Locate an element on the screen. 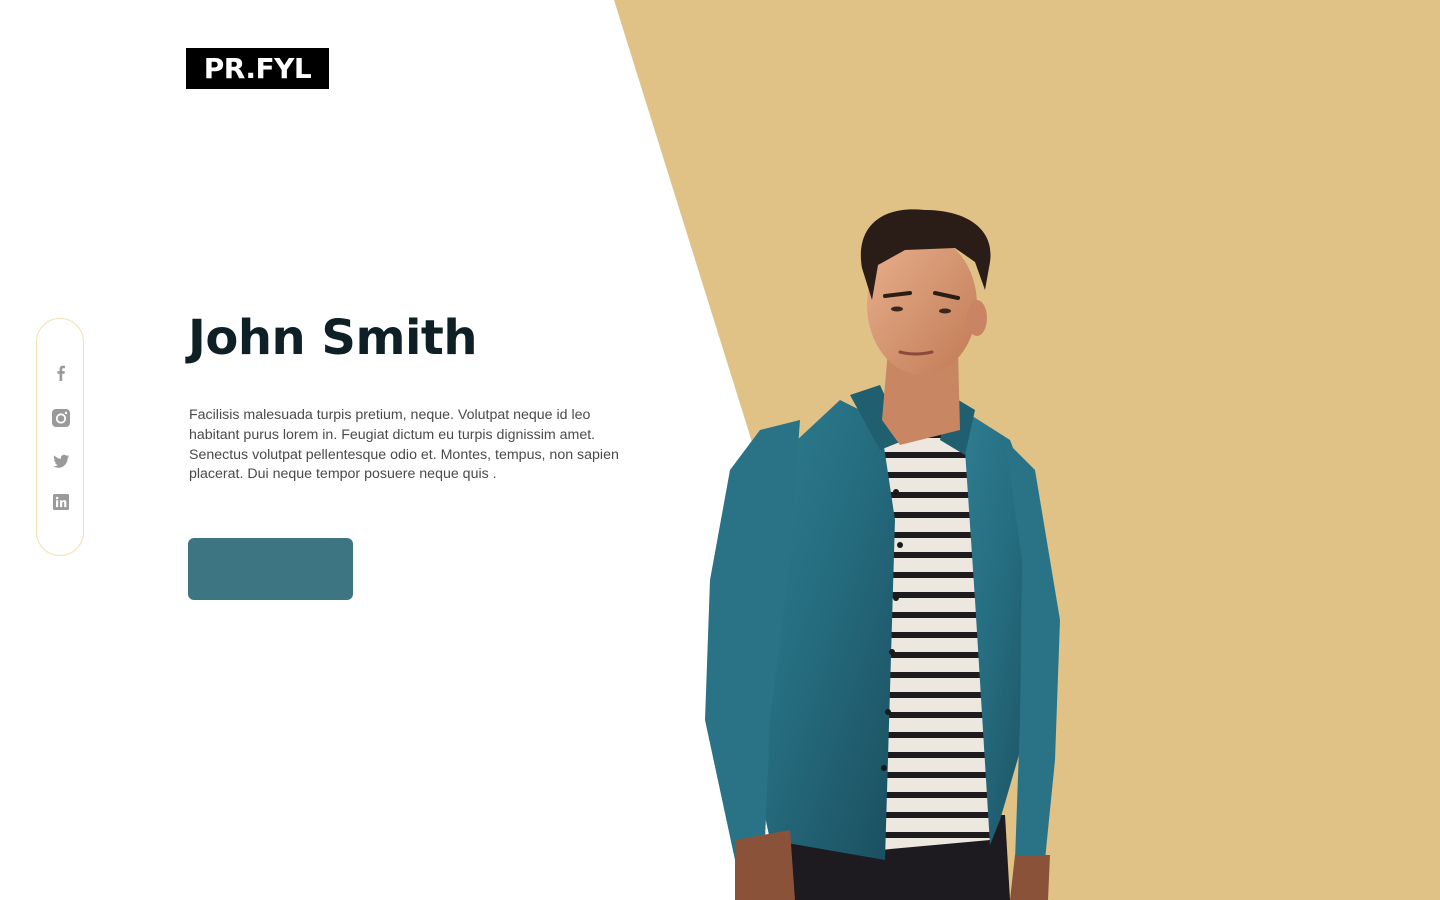 The width and height of the screenshot is (1440, 900). social-links-rail is located at coordinates (60, 437).